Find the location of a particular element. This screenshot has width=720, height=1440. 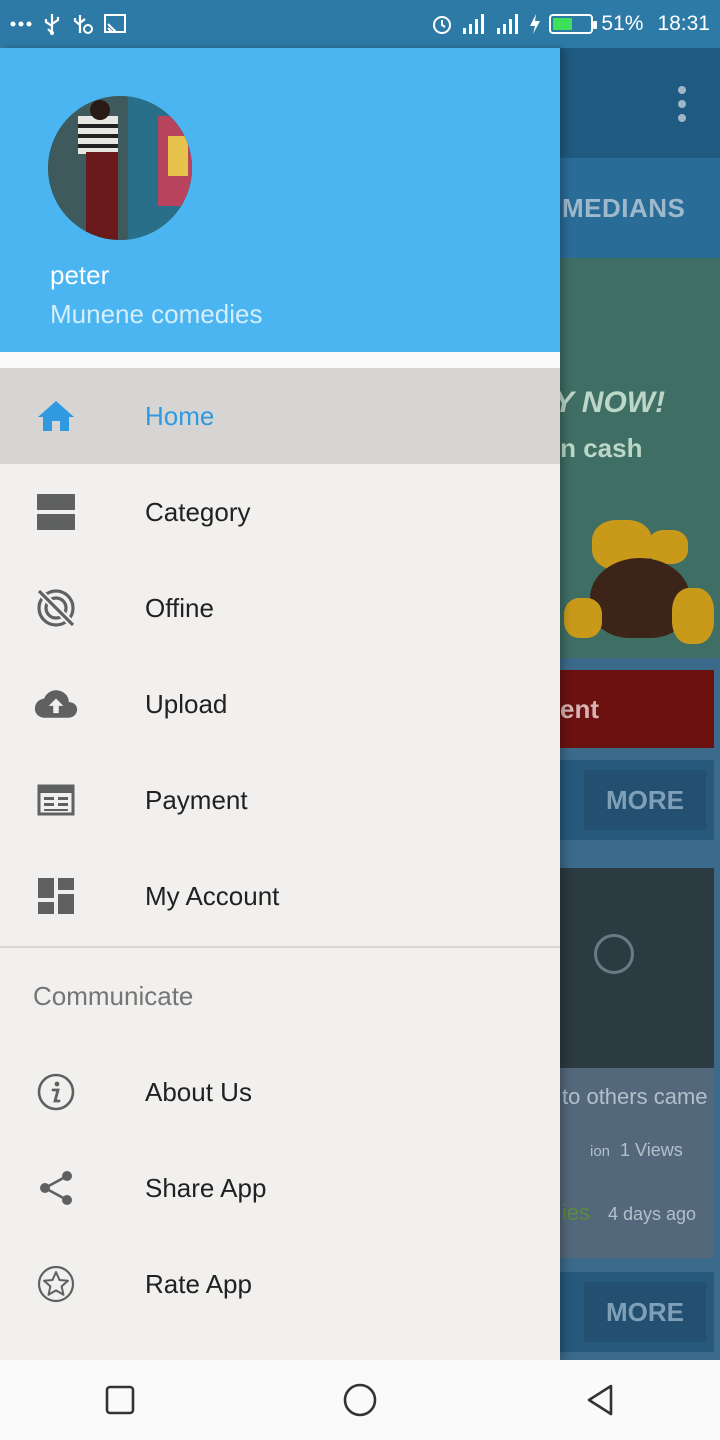

home-icon is located at coordinates (56, 416).